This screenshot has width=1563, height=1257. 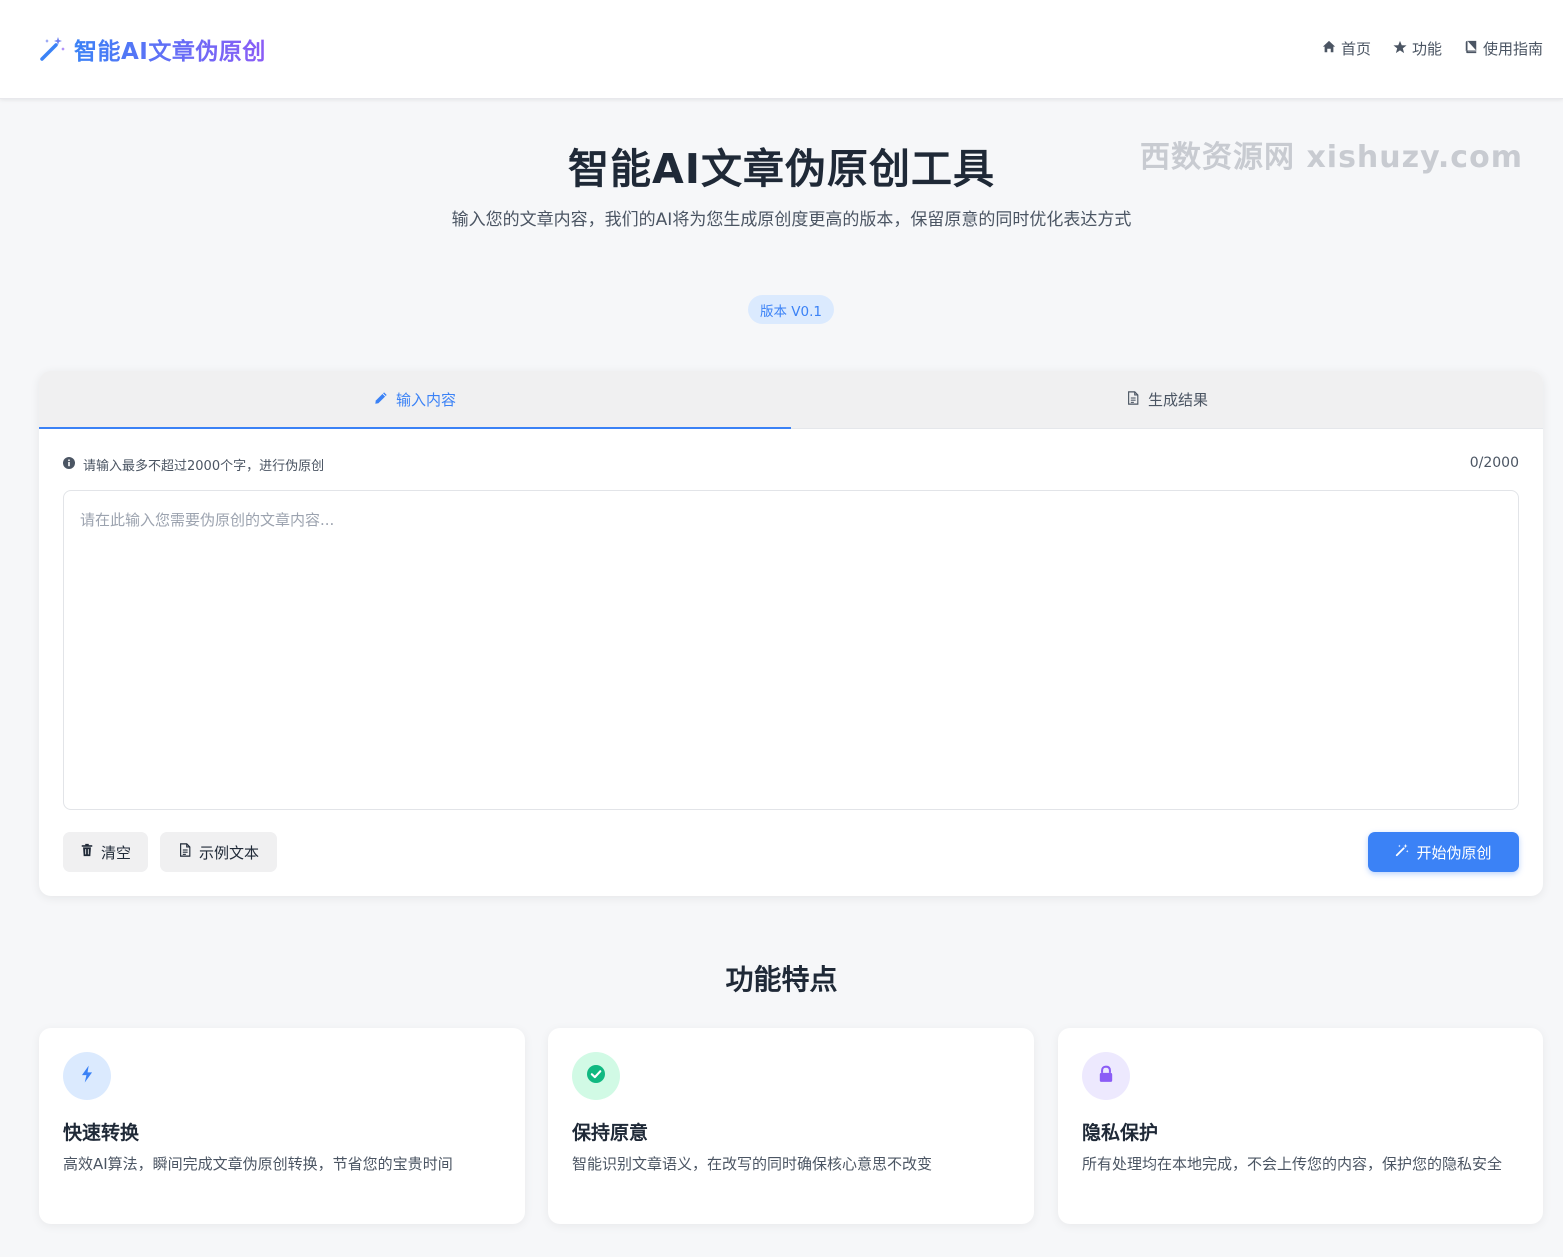 I want to click on sample-text-button: 示例文本, so click(x=218, y=852).